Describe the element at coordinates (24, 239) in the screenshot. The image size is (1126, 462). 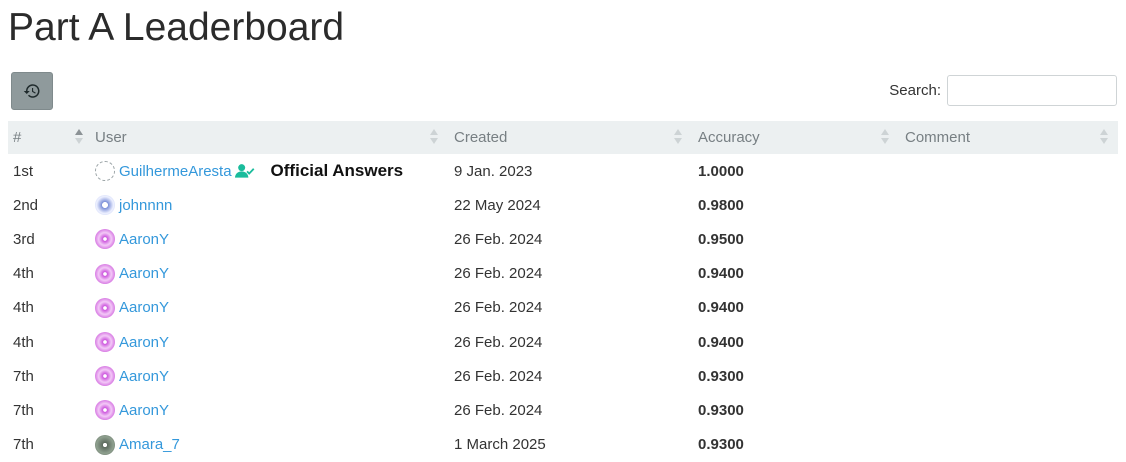
I see `rank-cell: 3rd` at that location.